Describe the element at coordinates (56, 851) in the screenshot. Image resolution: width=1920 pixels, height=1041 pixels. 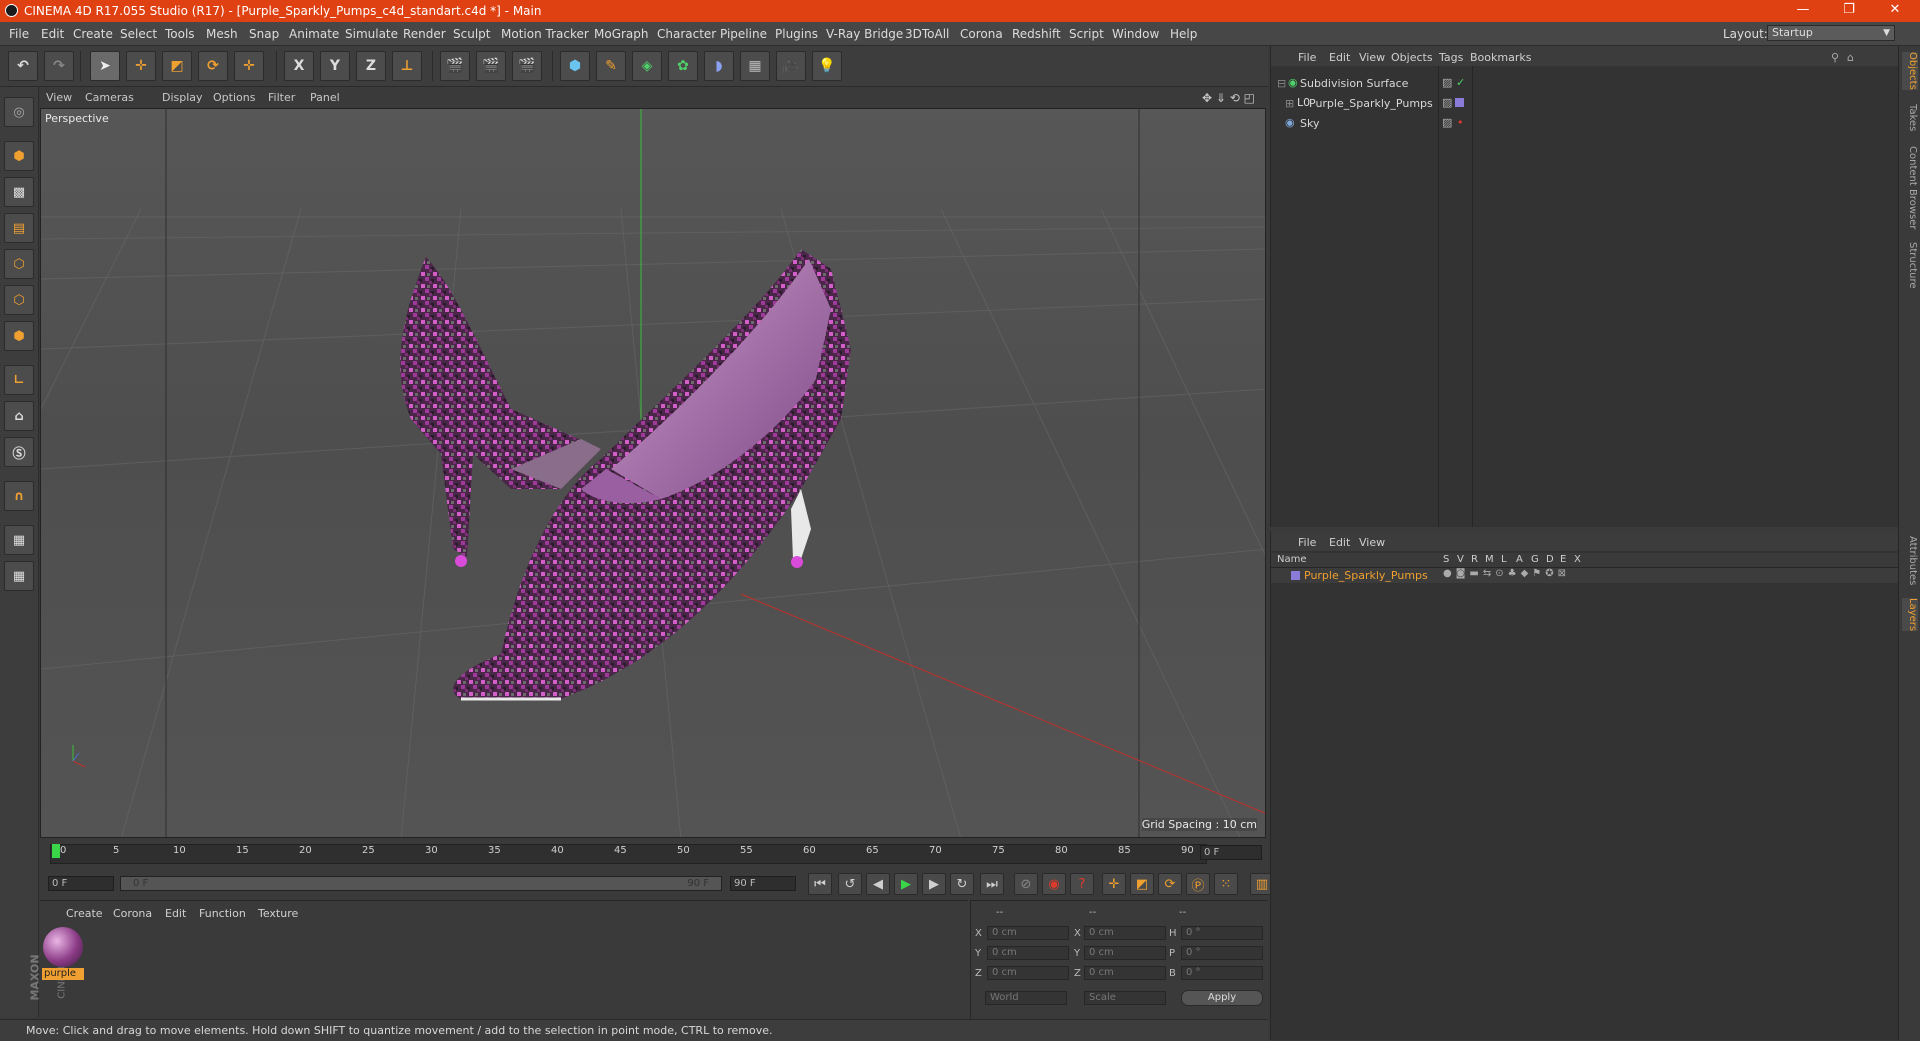
I see `playhead-marker` at that location.